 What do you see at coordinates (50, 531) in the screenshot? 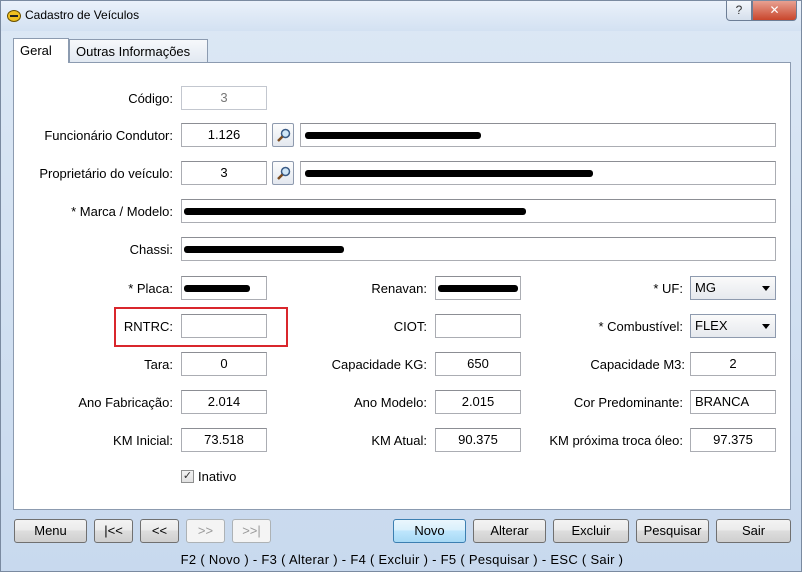
I see `menu-button: Menu` at bounding box center [50, 531].